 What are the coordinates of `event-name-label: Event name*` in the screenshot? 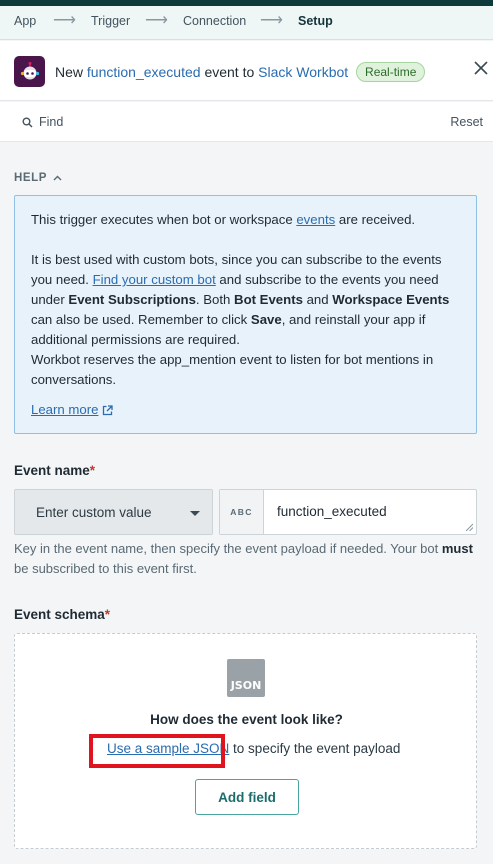 It's located at (55, 470).